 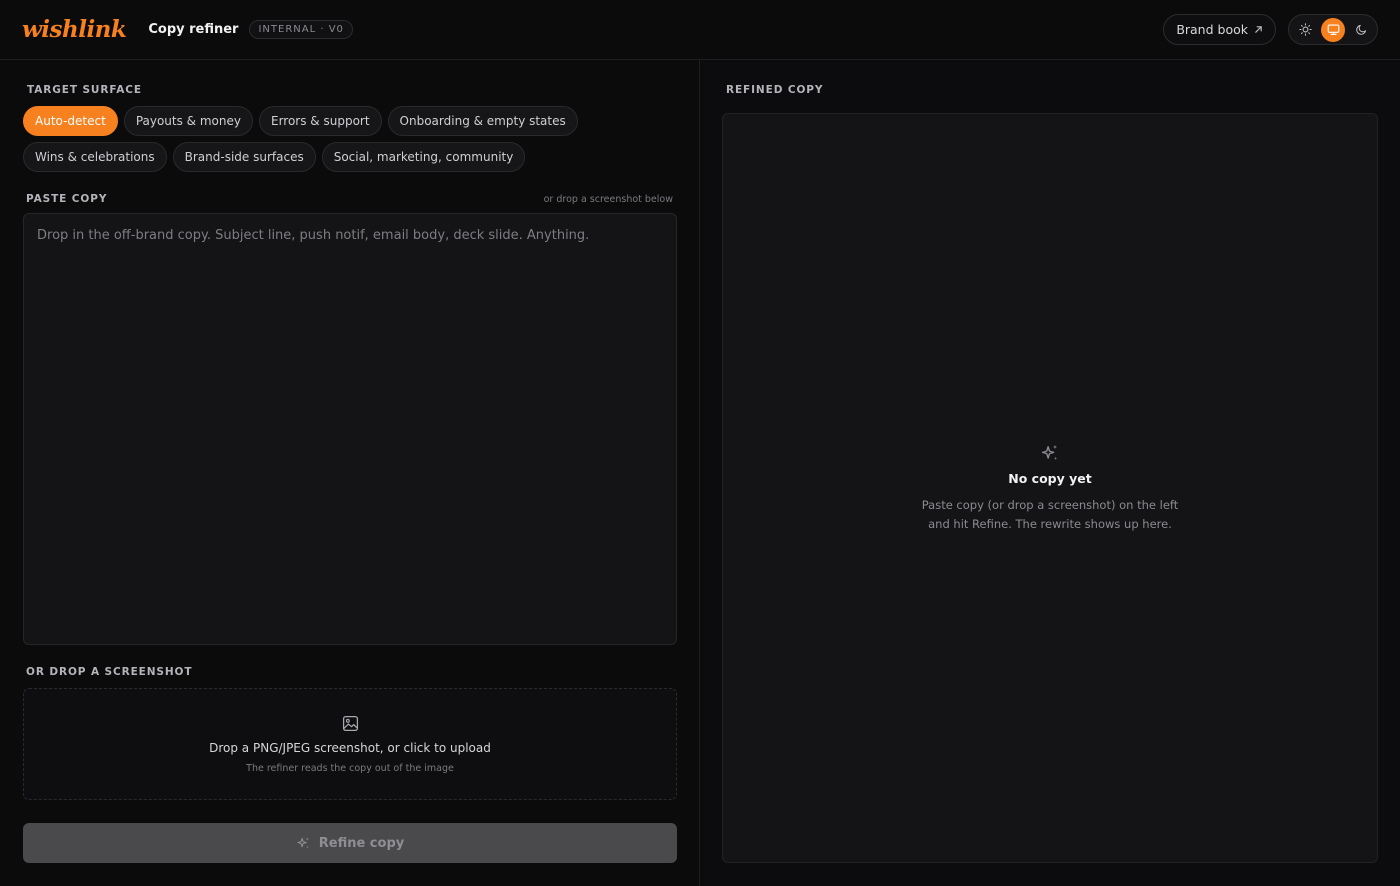 I want to click on brand-book-label: Brand book, so click(x=1212, y=29).